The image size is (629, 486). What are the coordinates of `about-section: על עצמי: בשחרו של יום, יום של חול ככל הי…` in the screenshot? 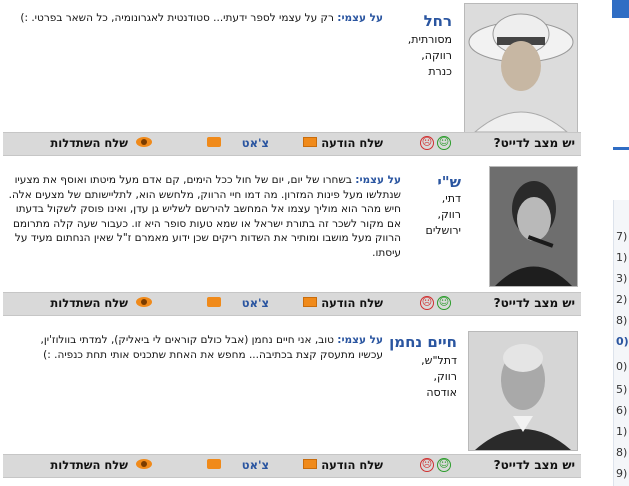 It's located at (204, 217).